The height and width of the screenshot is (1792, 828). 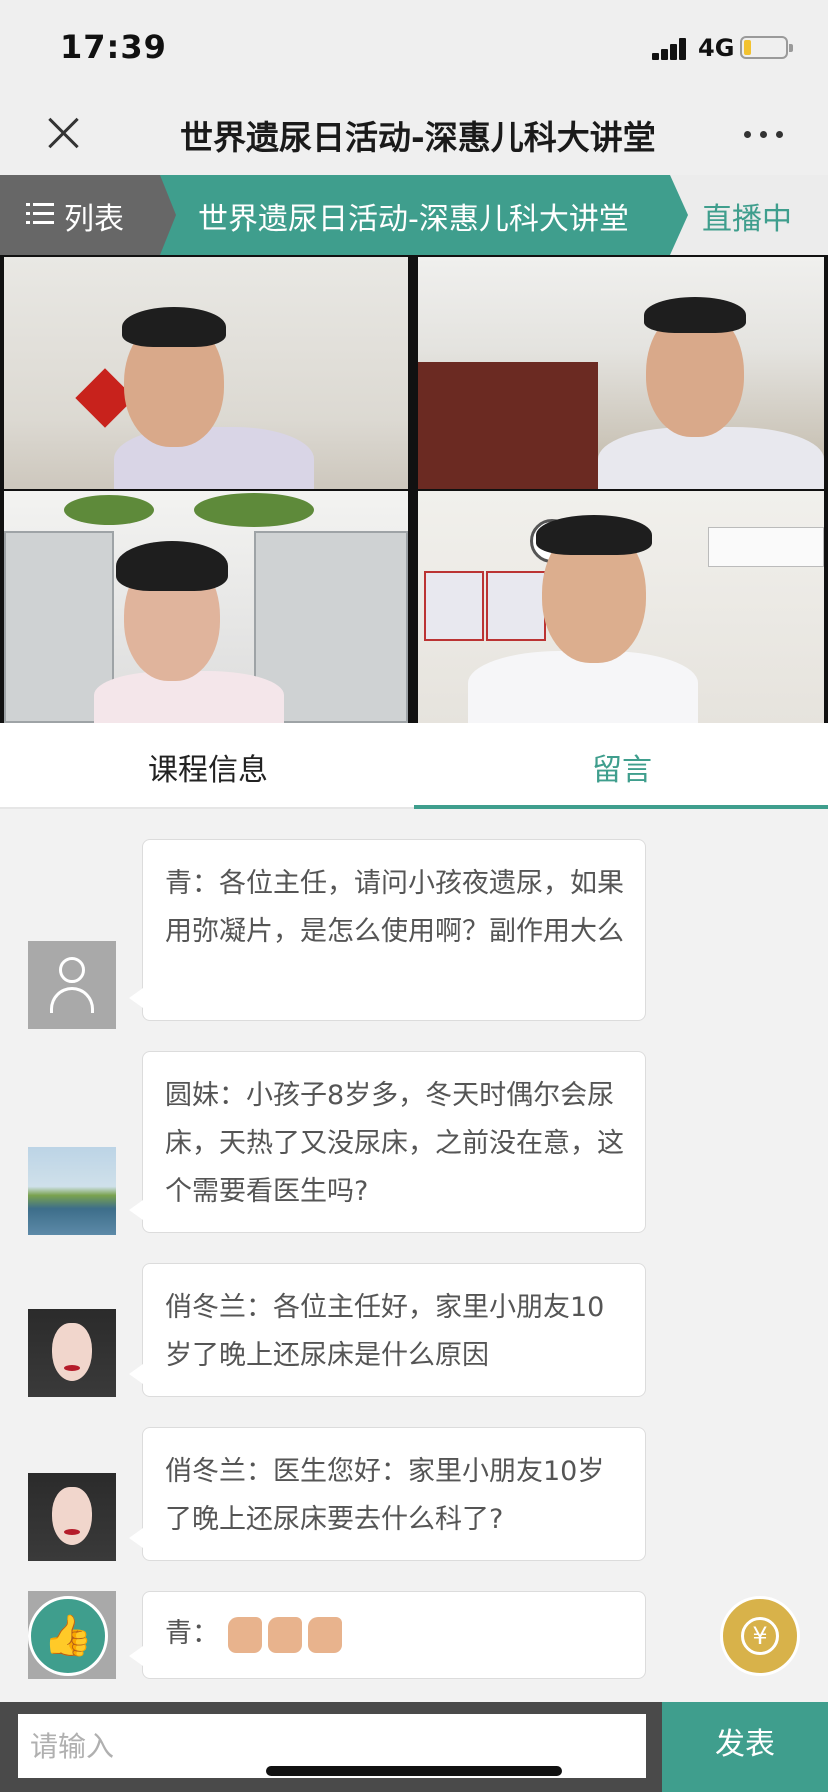 What do you see at coordinates (72, 985) in the screenshot?
I see `default-avatar` at bounding box center [72, 985].